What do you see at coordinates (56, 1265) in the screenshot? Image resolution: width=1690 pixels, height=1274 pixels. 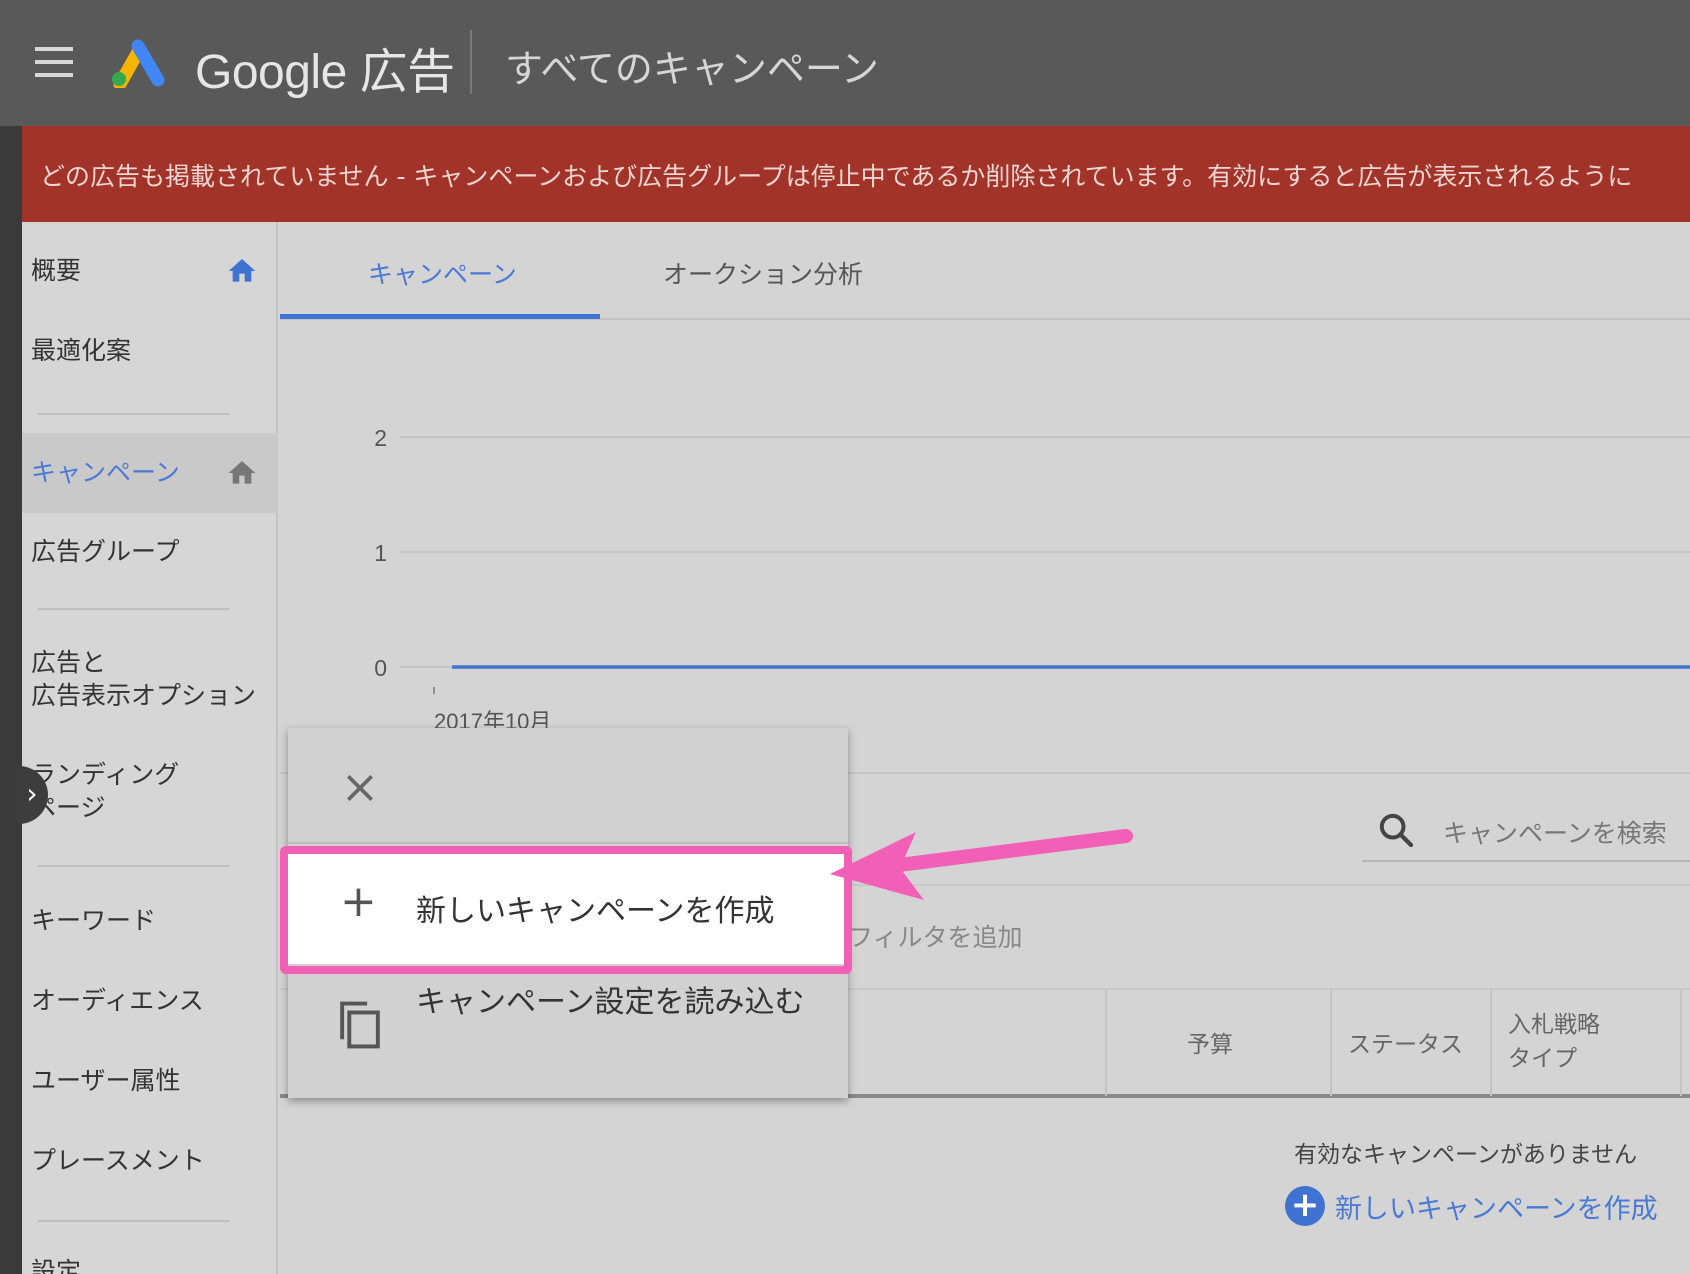 I see `sidebar-item-label: 設定` at bounding box center [56, 1265].